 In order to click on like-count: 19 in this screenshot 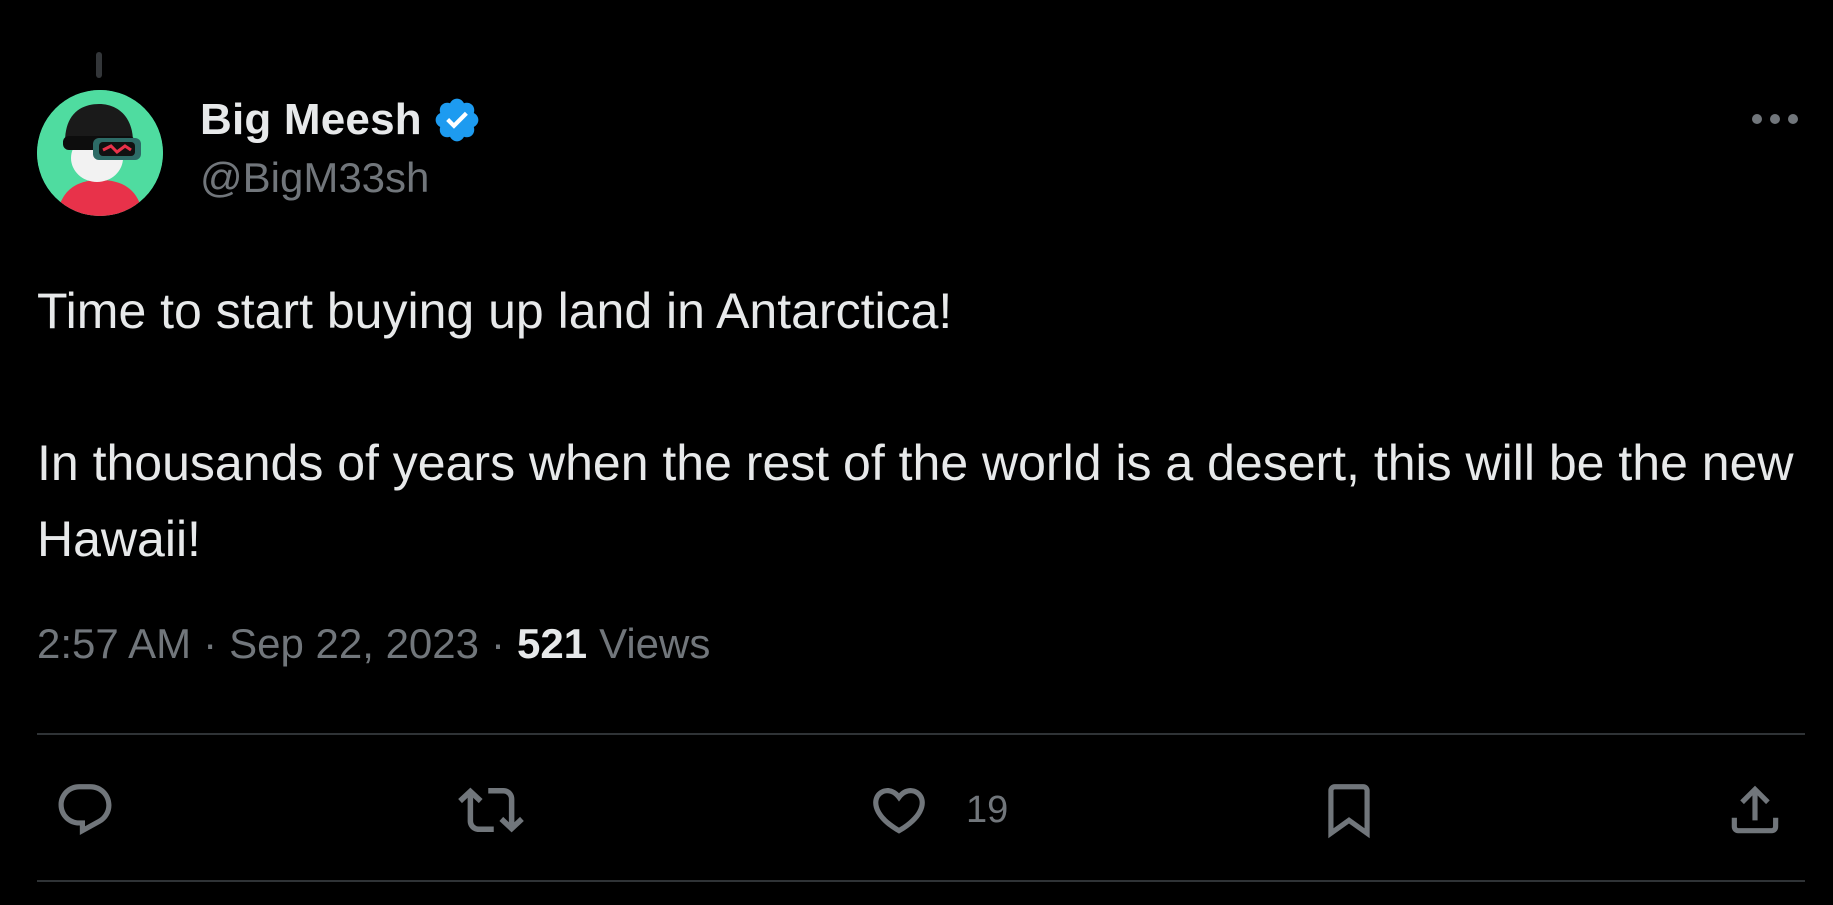, I will do `click(987, 809)`.